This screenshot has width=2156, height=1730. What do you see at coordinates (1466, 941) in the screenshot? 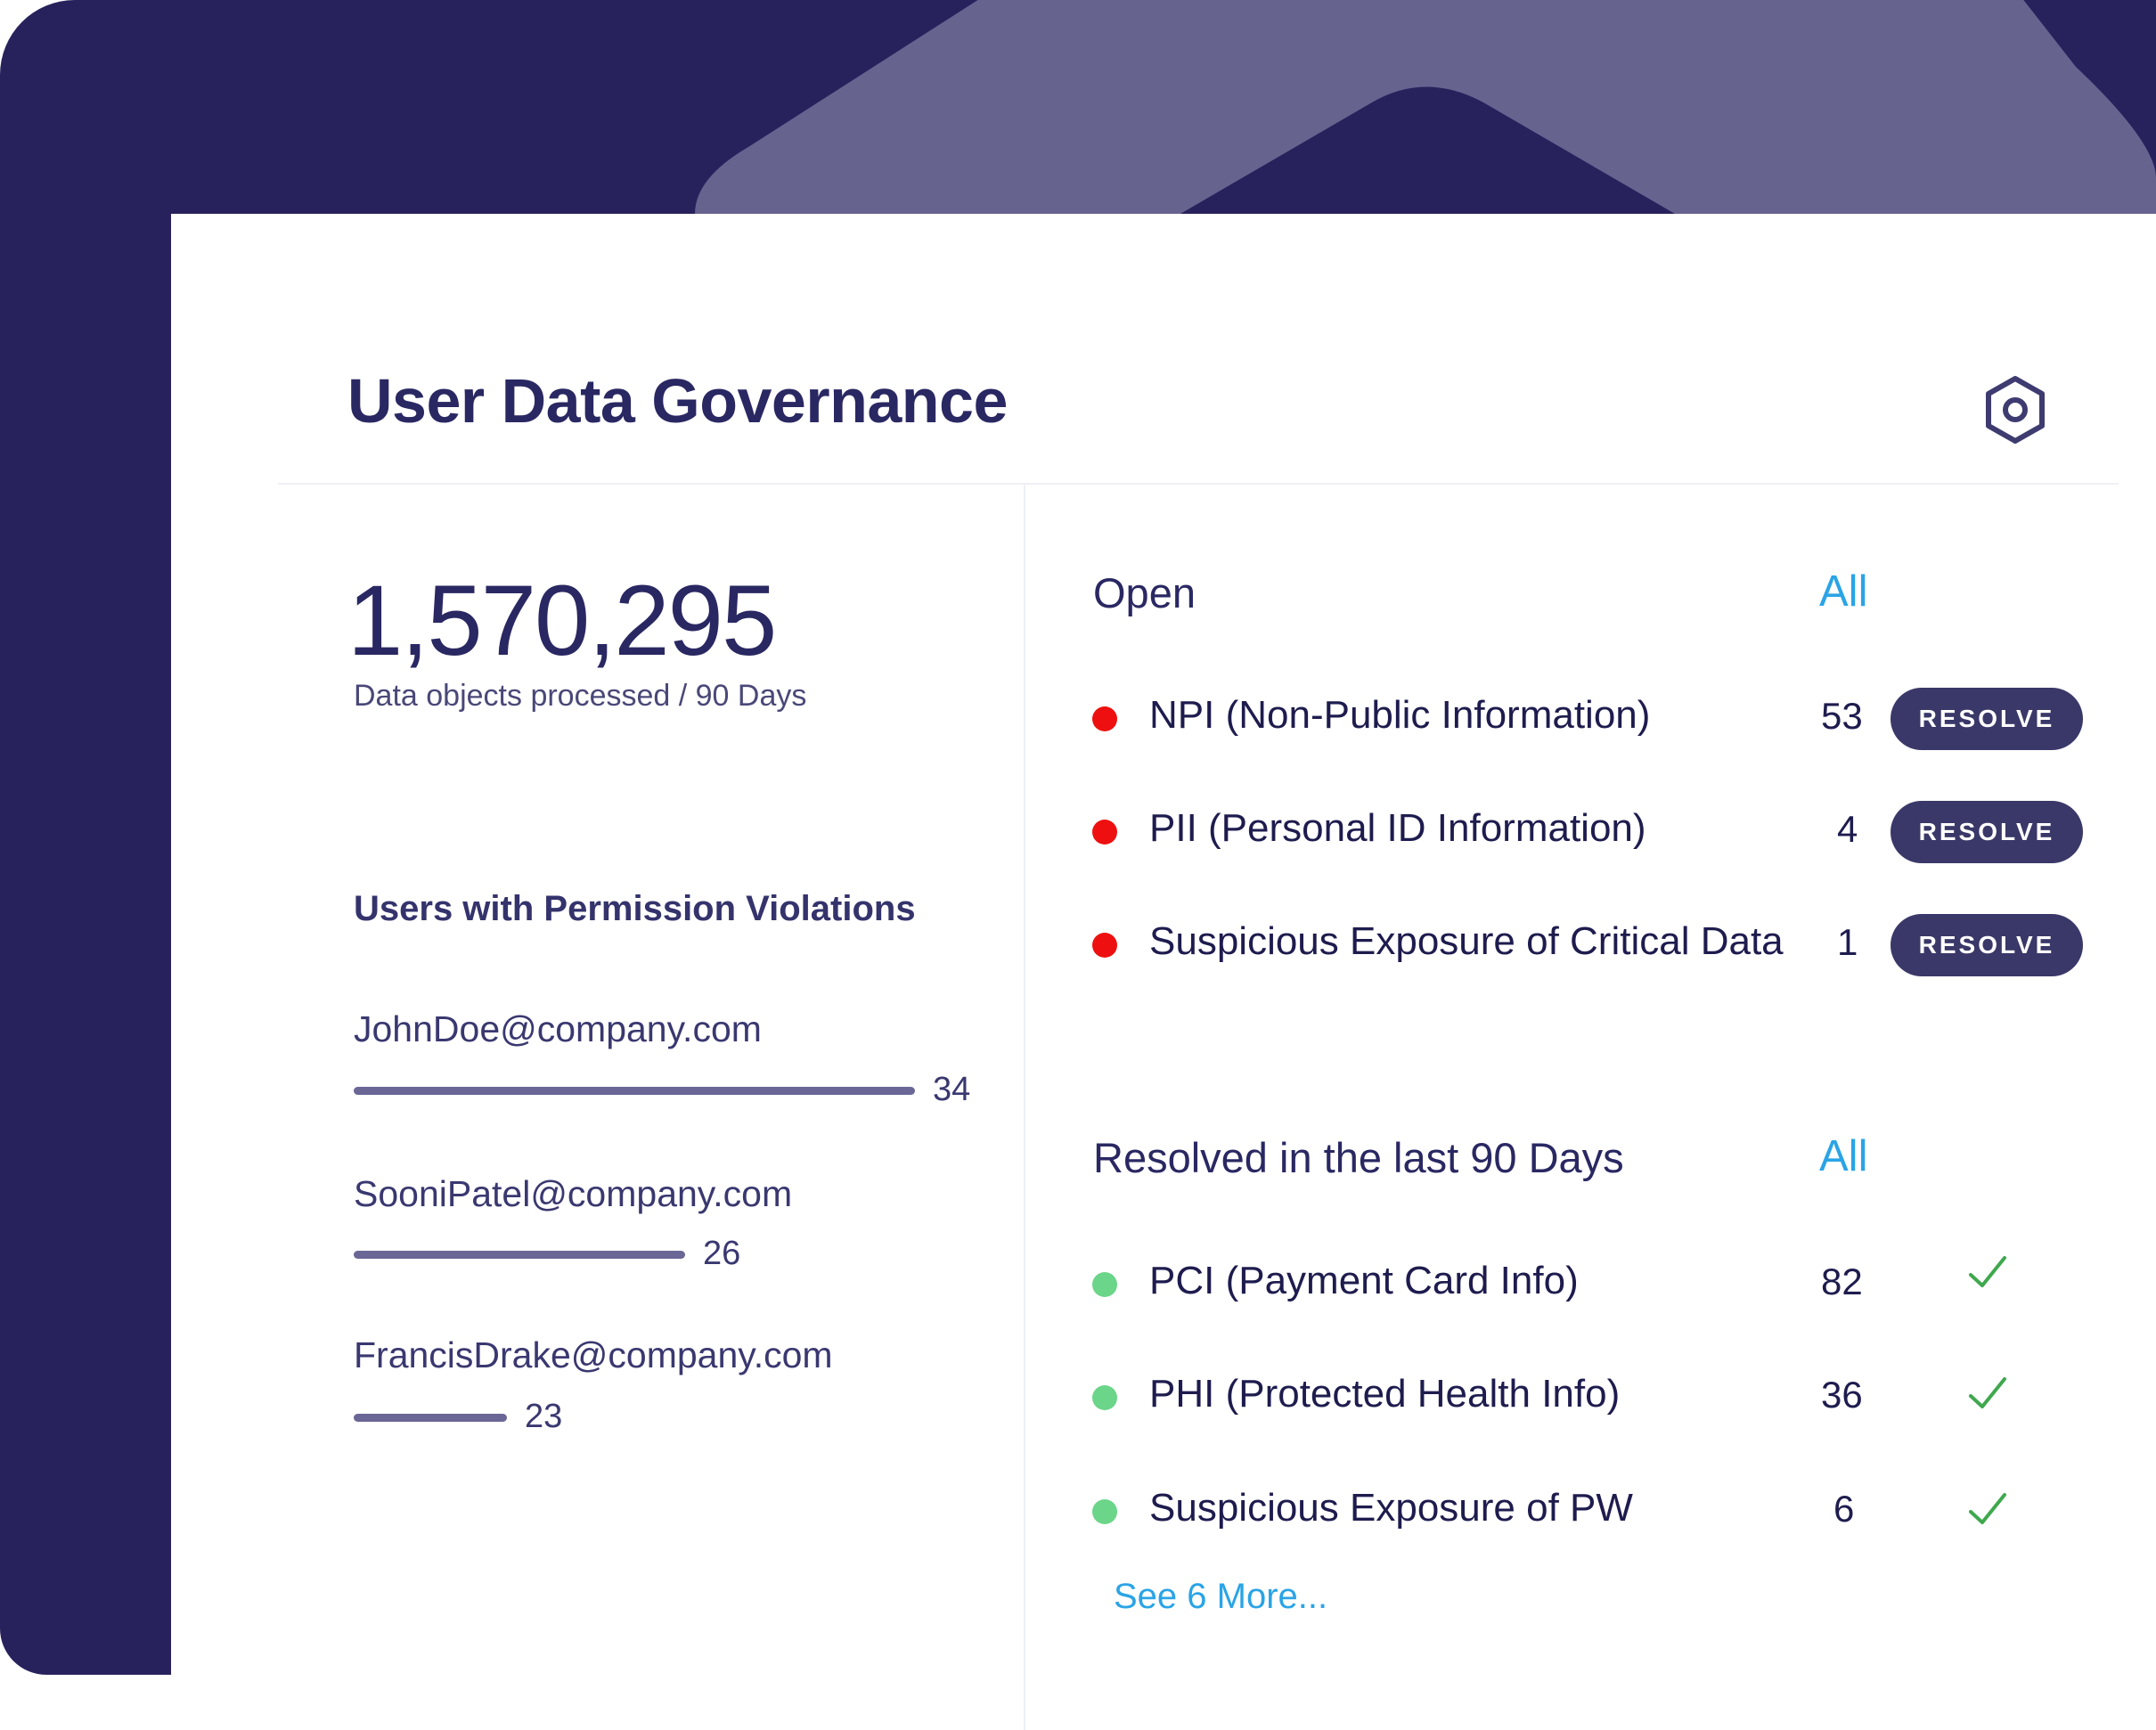
I see `open-item-label: Suspicious Exposure of Critical Data` at bounding box center [1466, 941].